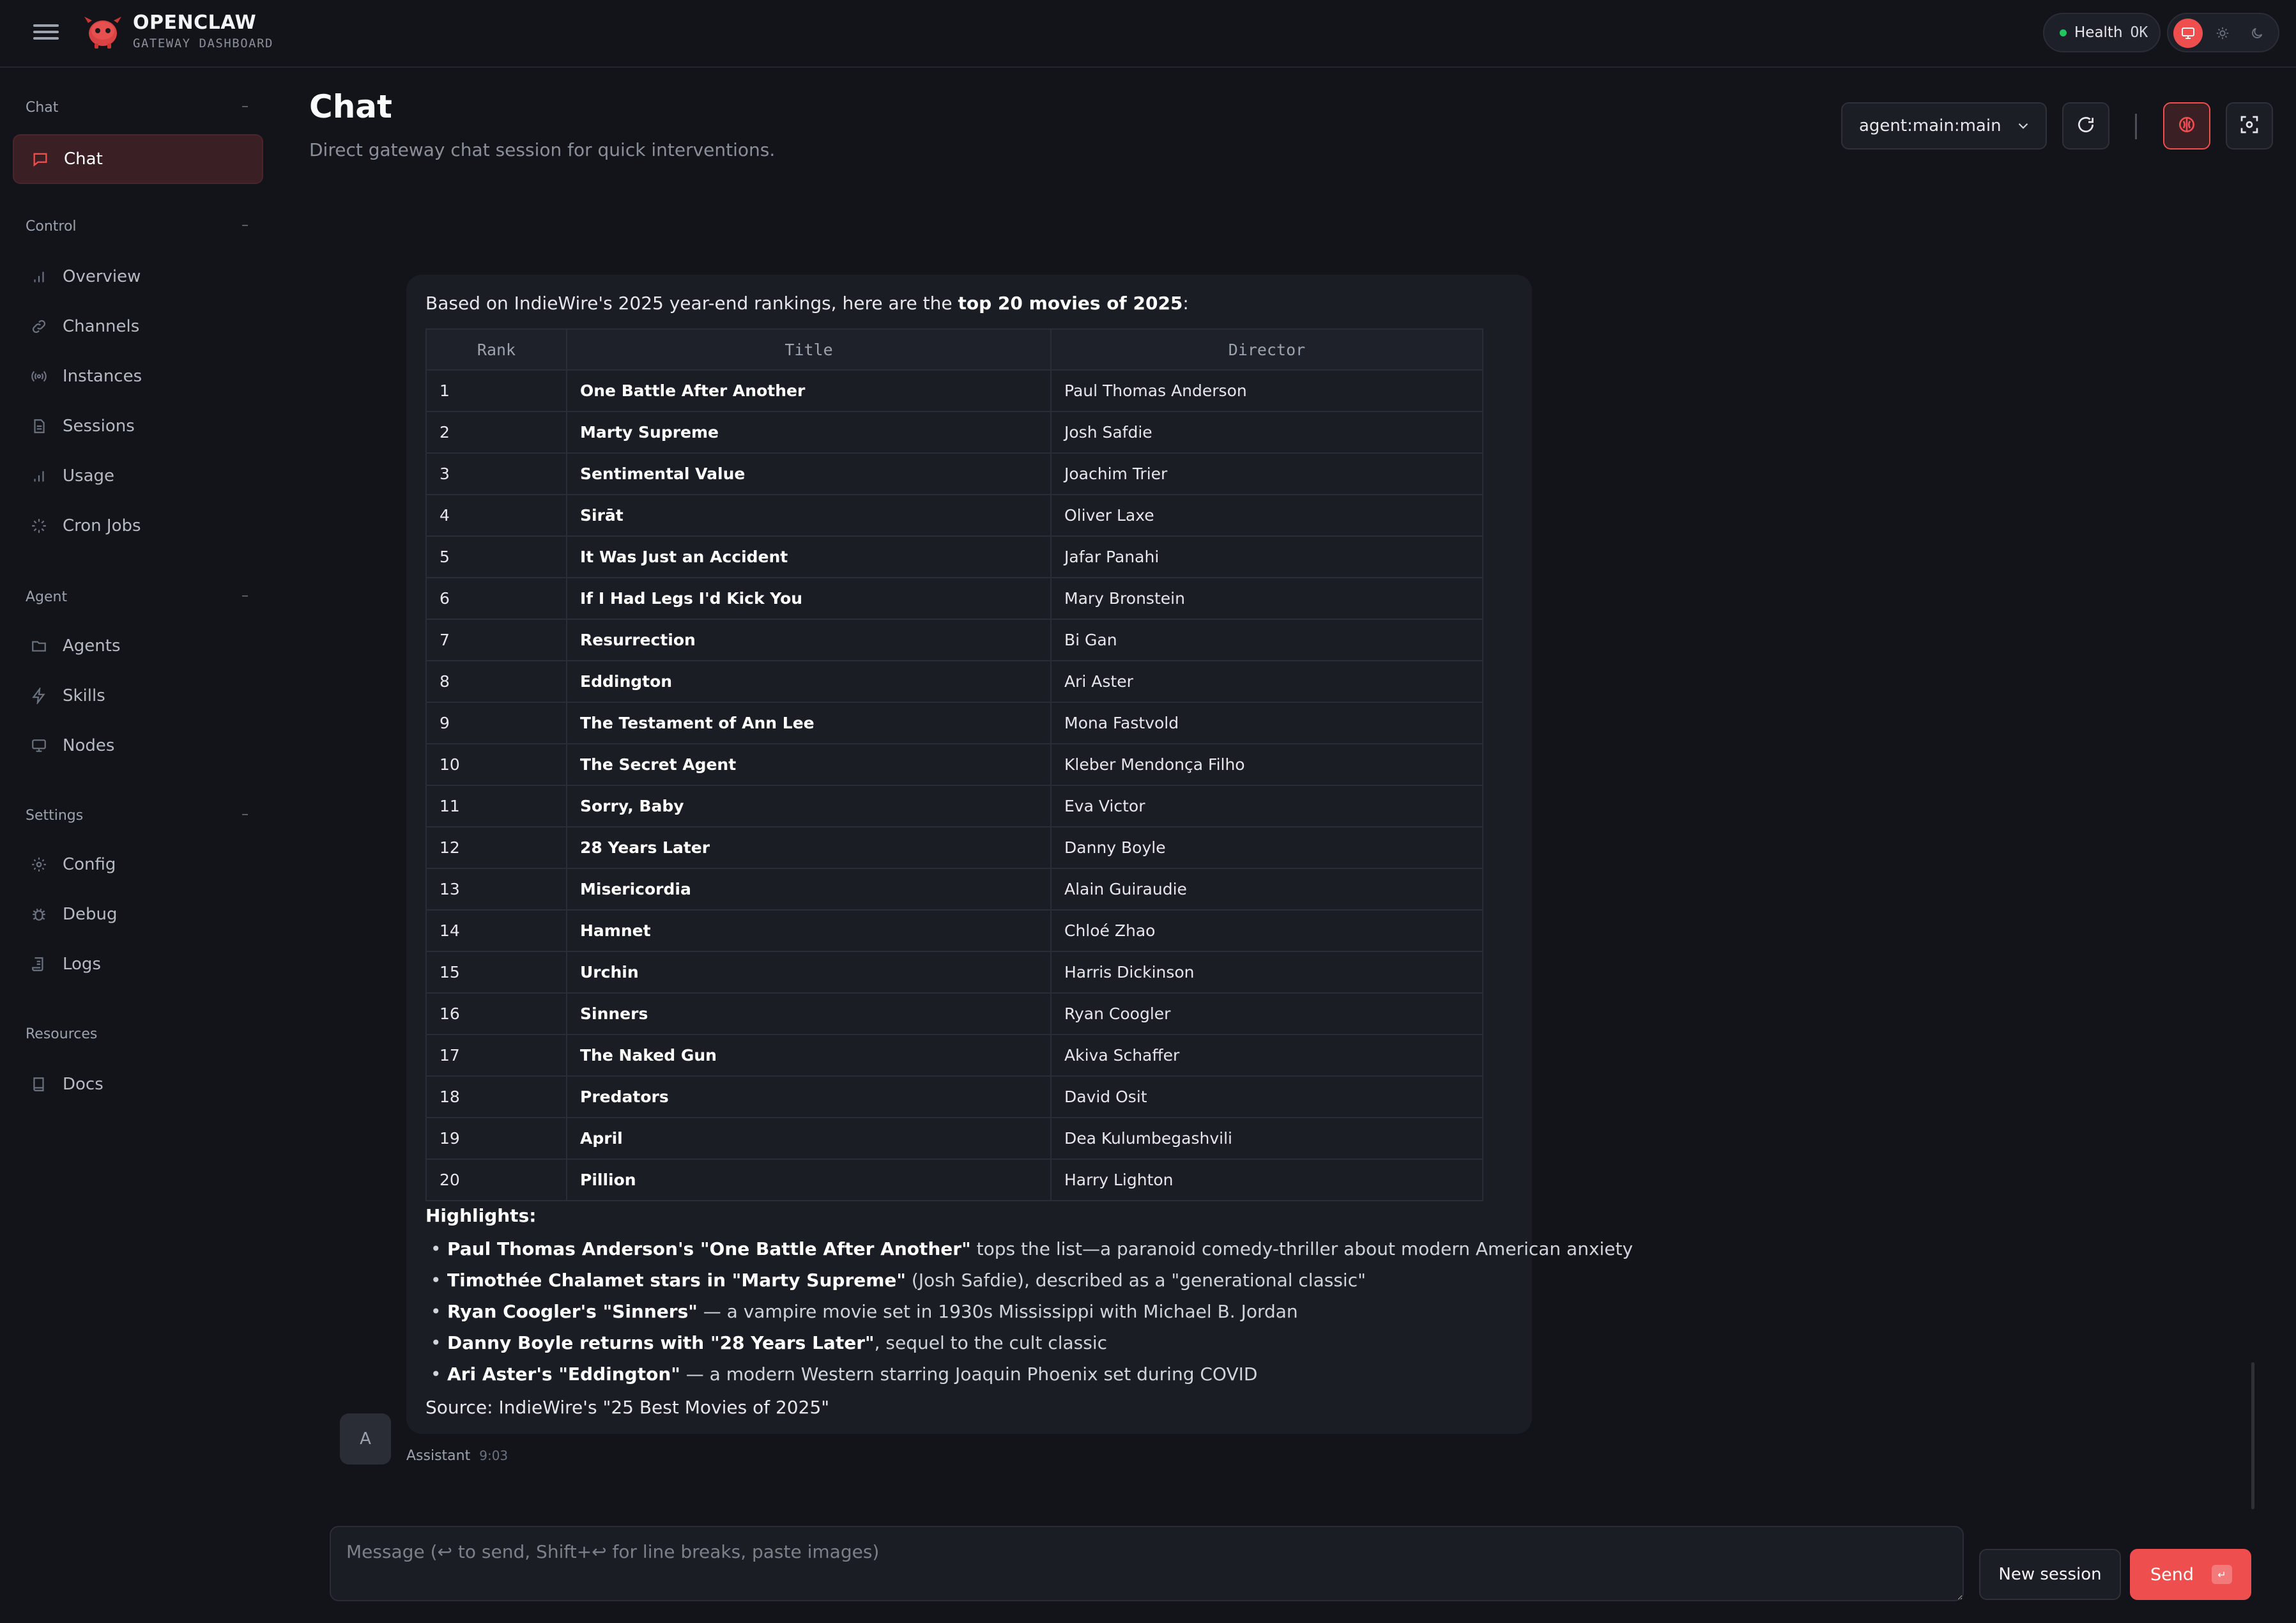  What do you see at coordinates (47, 597) in the screenshot?
I see `section-title-agent: Agent` at bounding box center [47, 597].